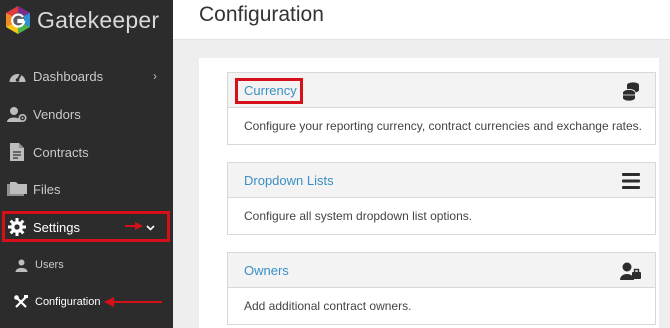  I want to click on sidebar-item-label: Vendors, so click(57, 114).